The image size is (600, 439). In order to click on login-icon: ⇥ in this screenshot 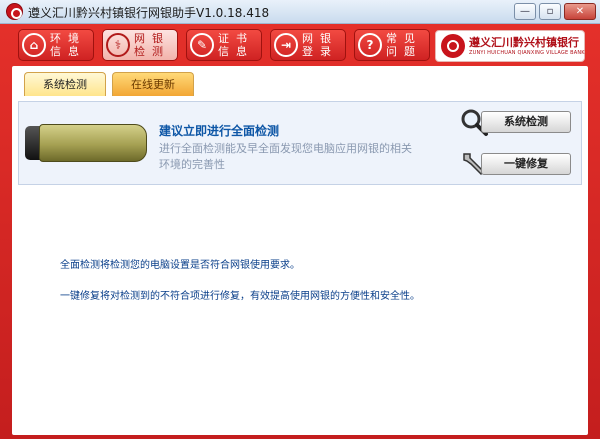, I will do `click(286, 45)`.